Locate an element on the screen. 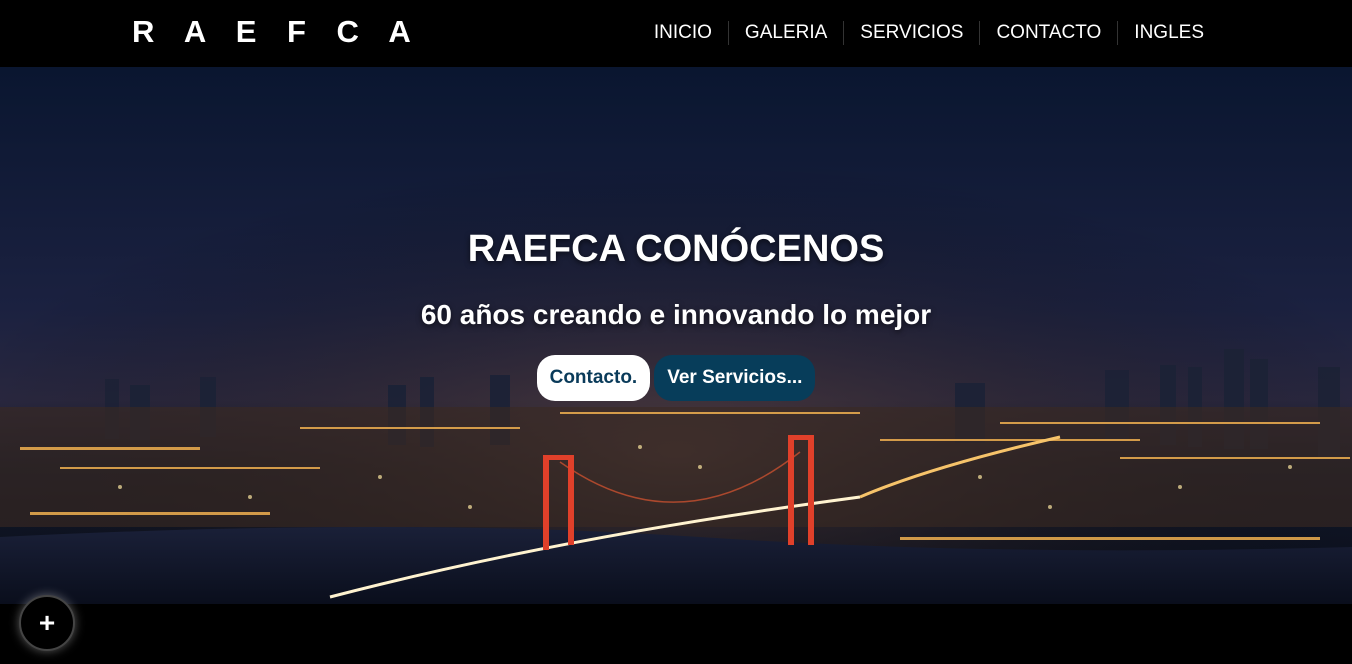 This screenshot has width=1352, height=664. plus-icon: + is located at coordinates (47, 623).